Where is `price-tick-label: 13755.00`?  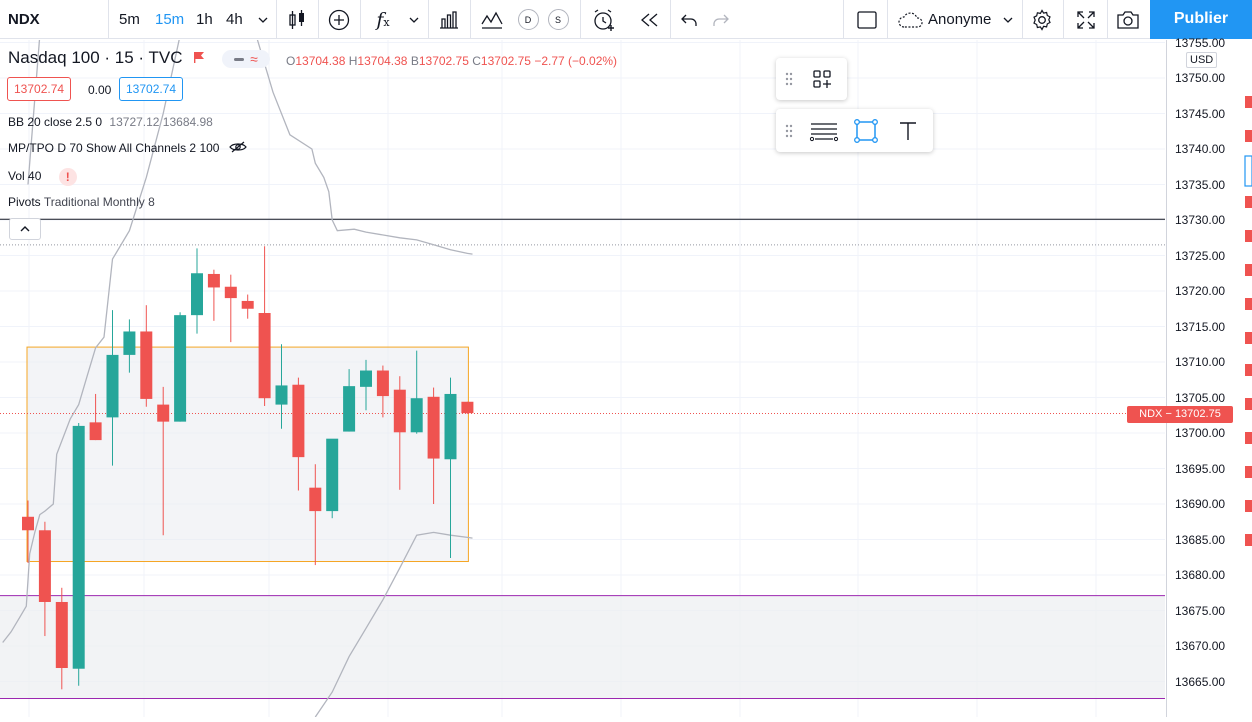 price-tick-label: 13755.00 is located at coordinates (1200, 42).